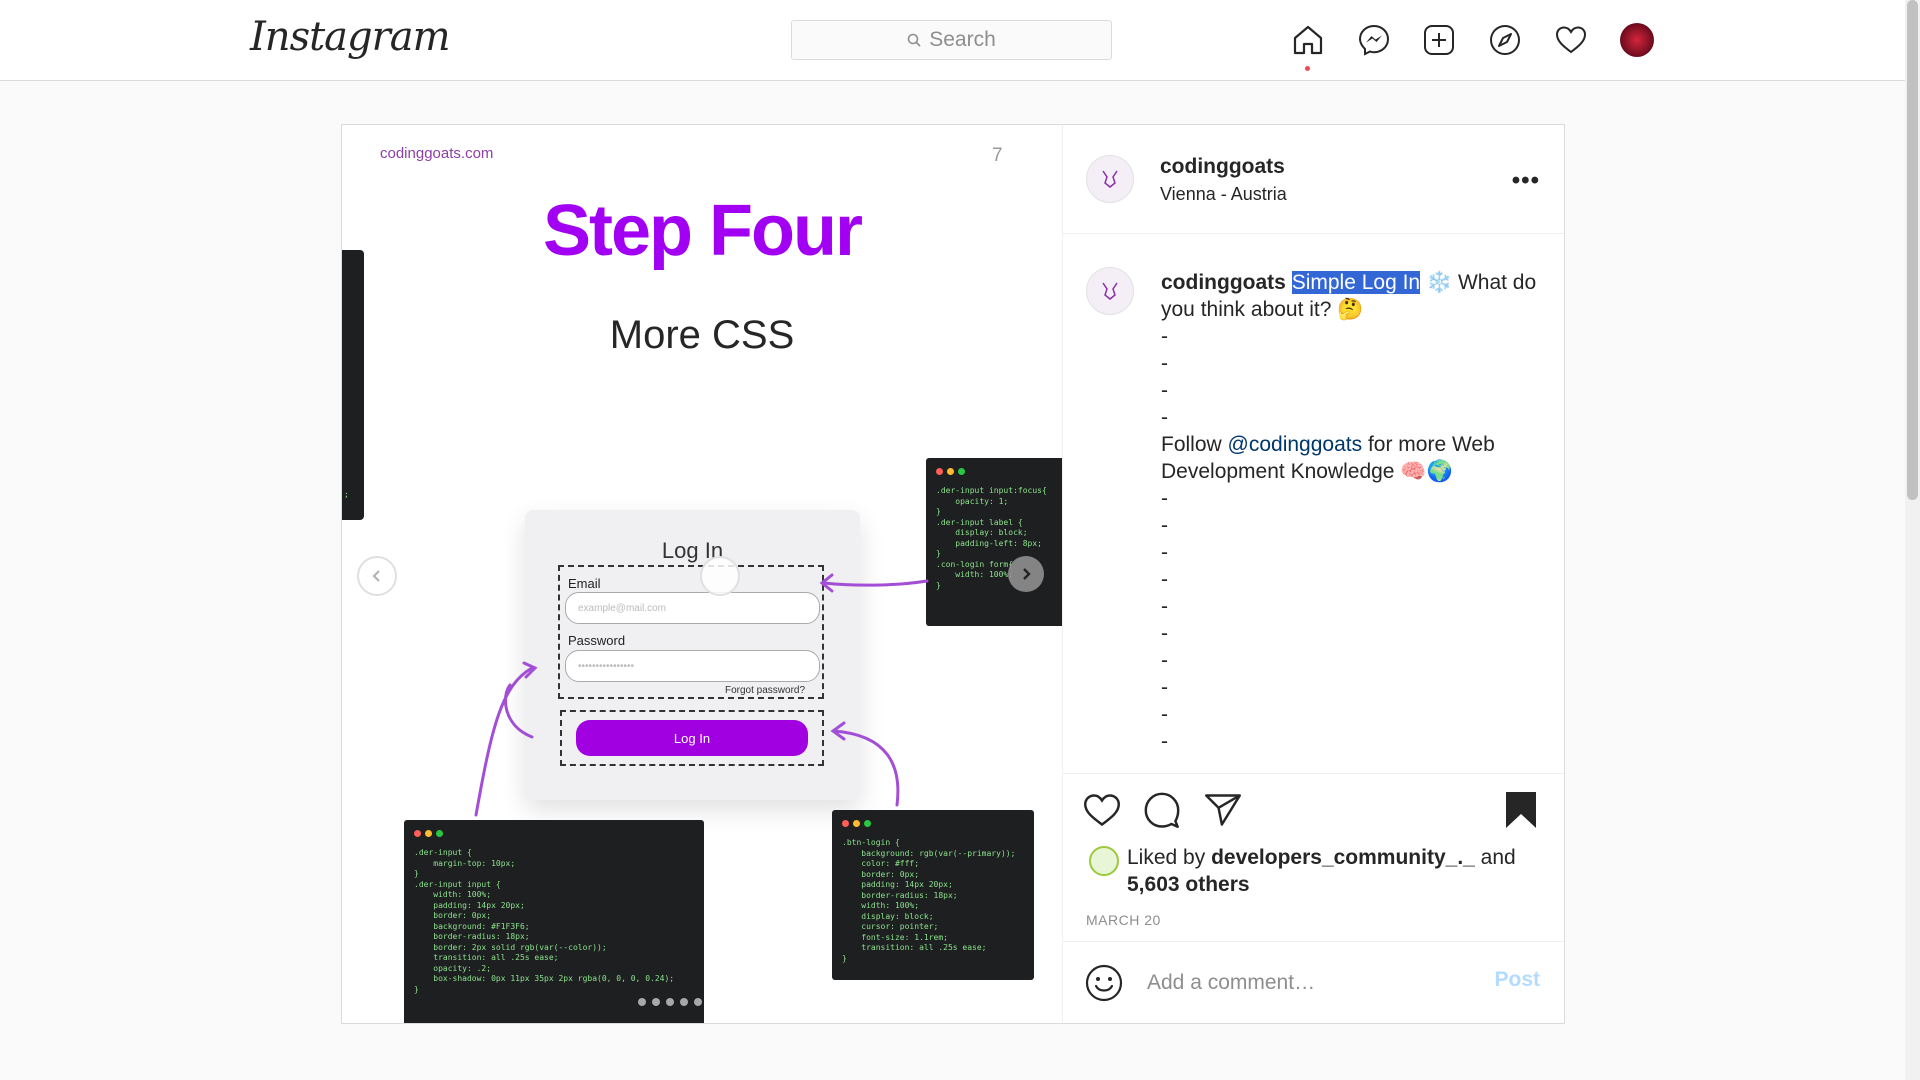  I want to click on post-date: MARCH 20, so click(1123, 920).